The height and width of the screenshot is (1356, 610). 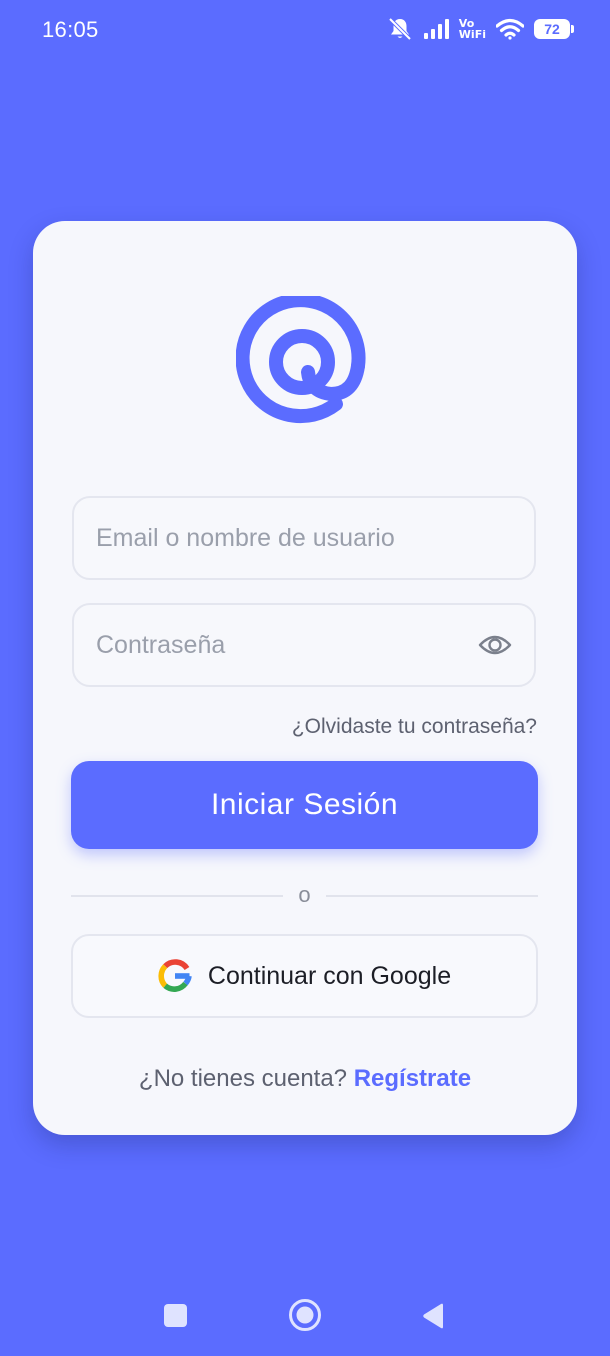 I want to click on vowifi-bottom-label: WiFi, so click(x=472, y=34).